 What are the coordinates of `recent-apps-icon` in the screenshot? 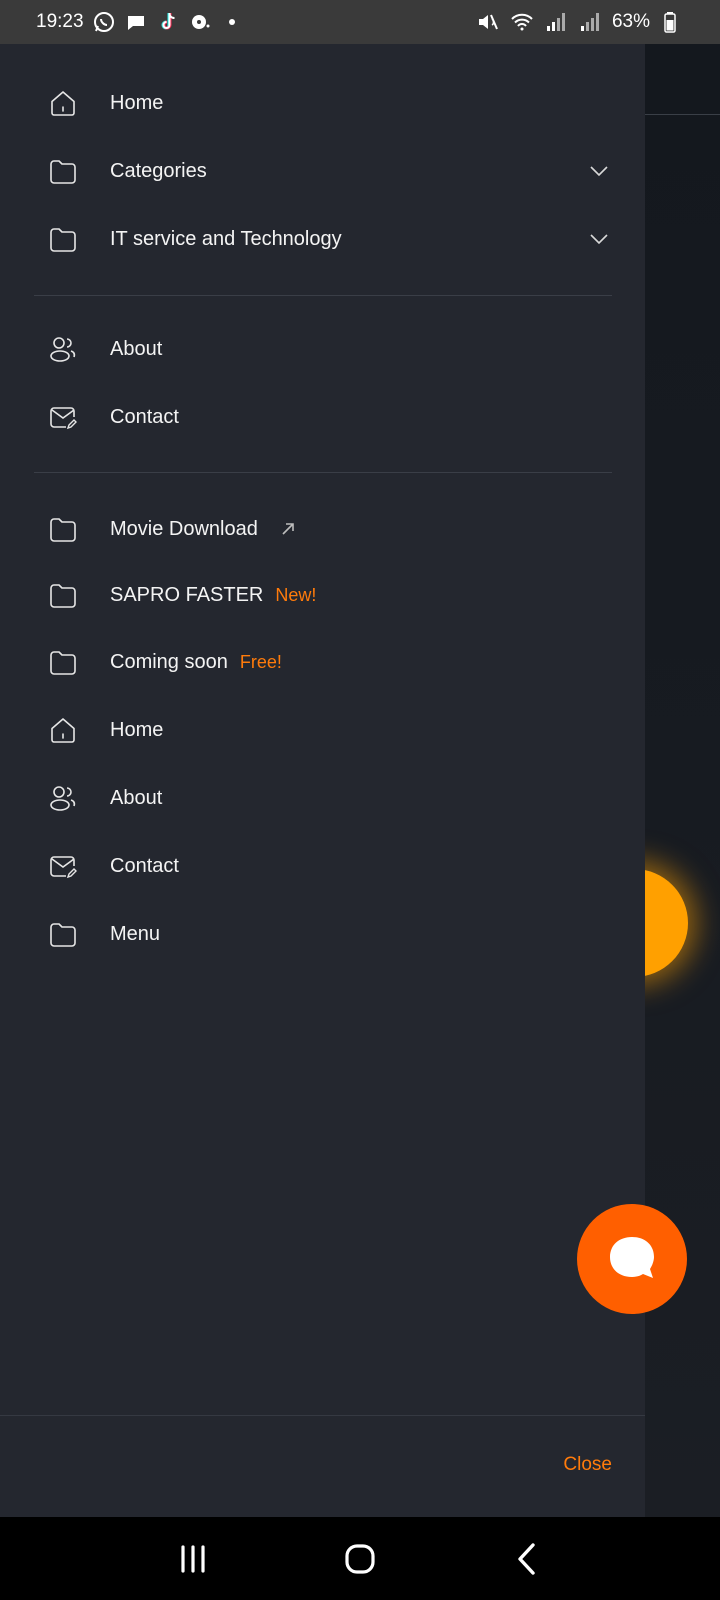 It's located at (193, 1558).